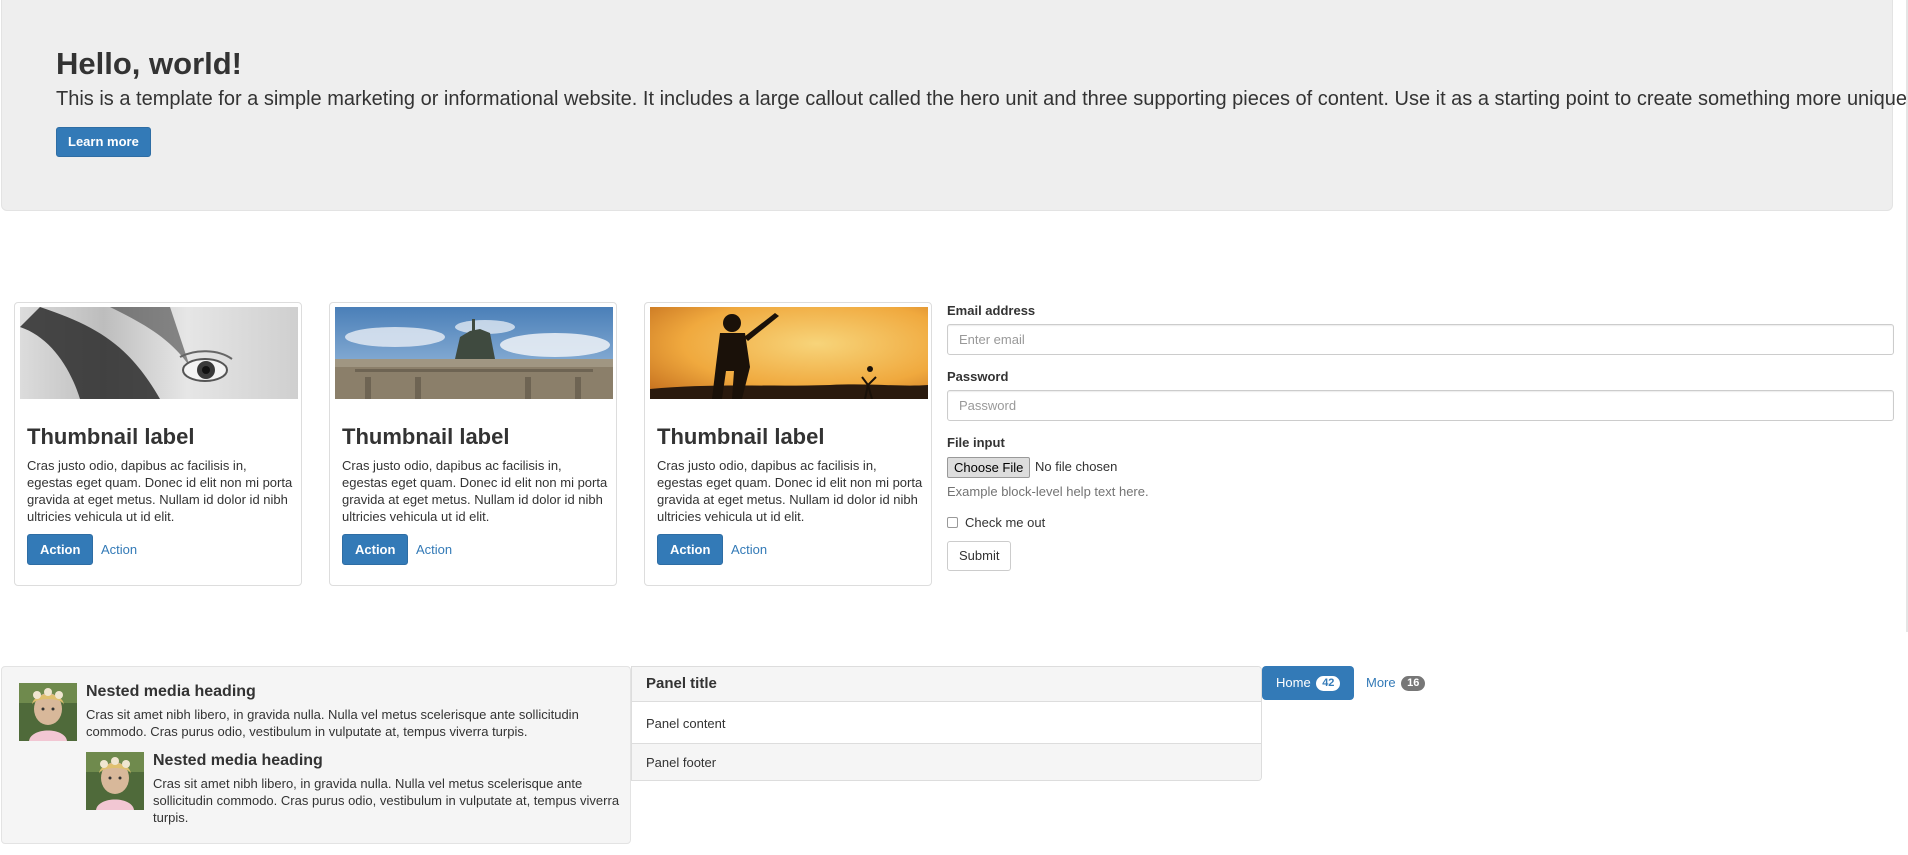 The height and width of the screenshot is (855, 1908). Describe the element at coordinates (159, 353) in the screenshot. I see `thumbnail-image-eye` at that location.